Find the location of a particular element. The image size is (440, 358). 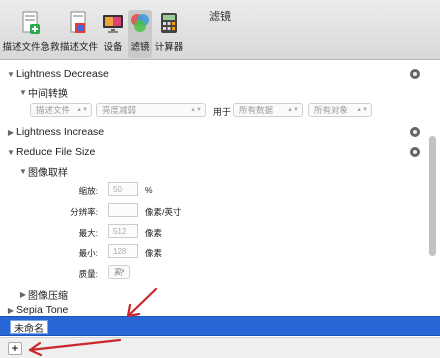

select-value: 描述文件 is located at coordinates (53, 110).